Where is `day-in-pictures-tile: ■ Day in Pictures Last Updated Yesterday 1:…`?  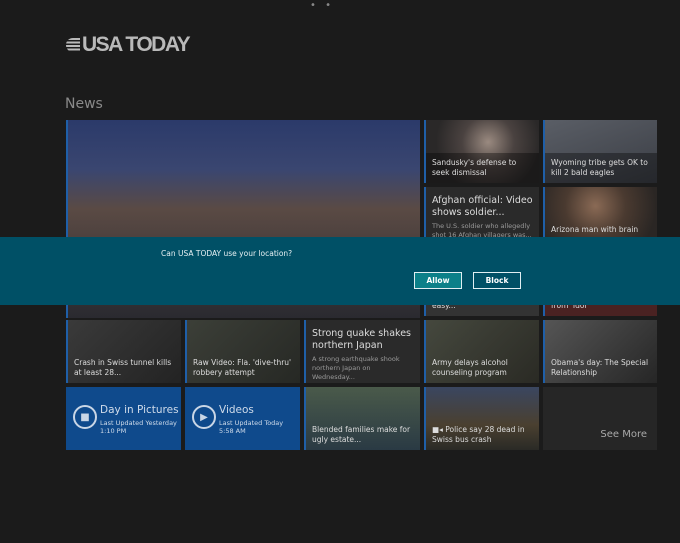
day-in-pictures-tile: ■ Day in Pictures Last Updated Yesterday 1:… is located at coordinates (123, 418).